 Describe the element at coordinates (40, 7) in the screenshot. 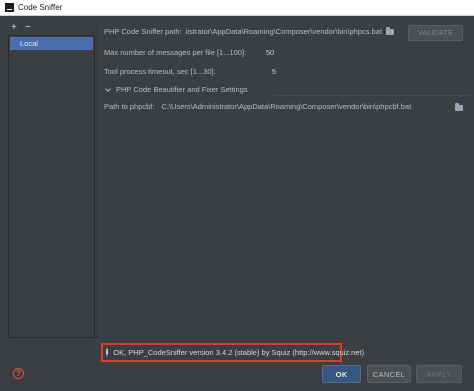

I see `window-title: Code Sniffer` at that location.